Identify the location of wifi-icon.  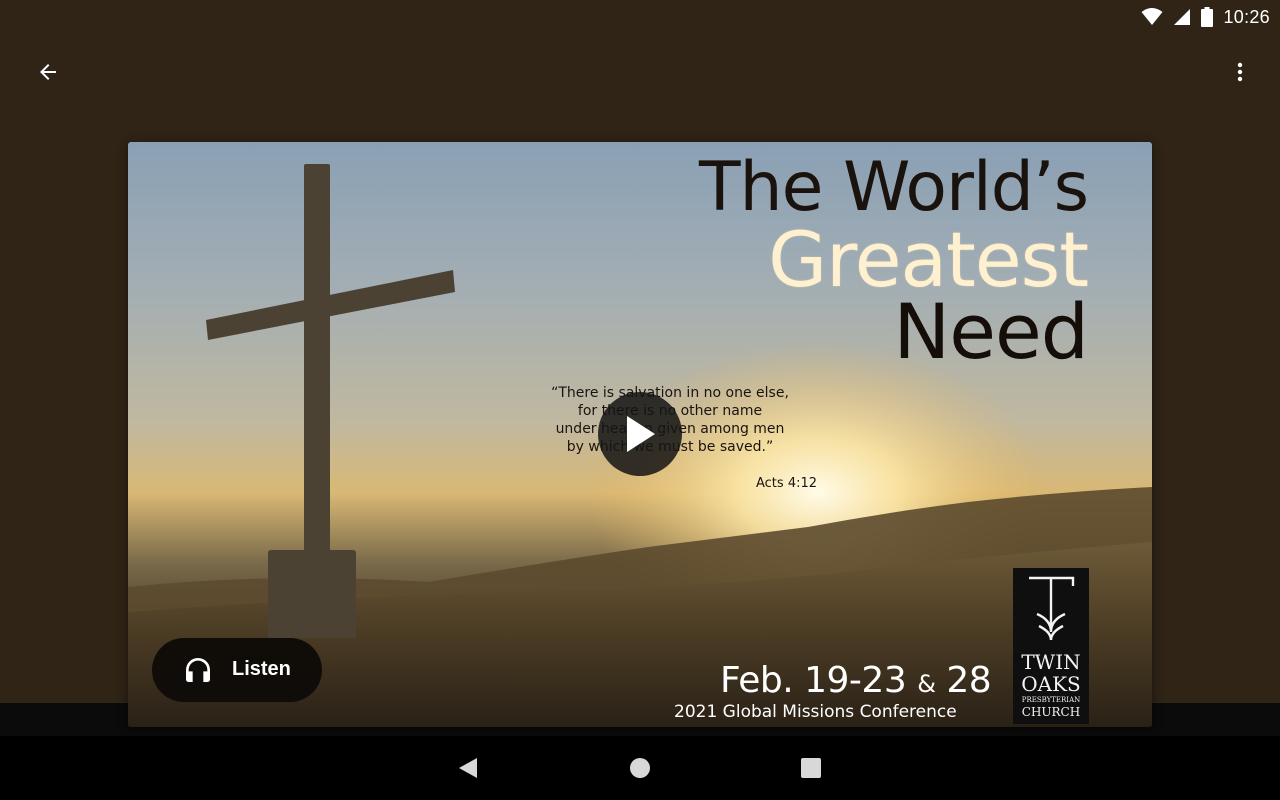
(1152, 17).